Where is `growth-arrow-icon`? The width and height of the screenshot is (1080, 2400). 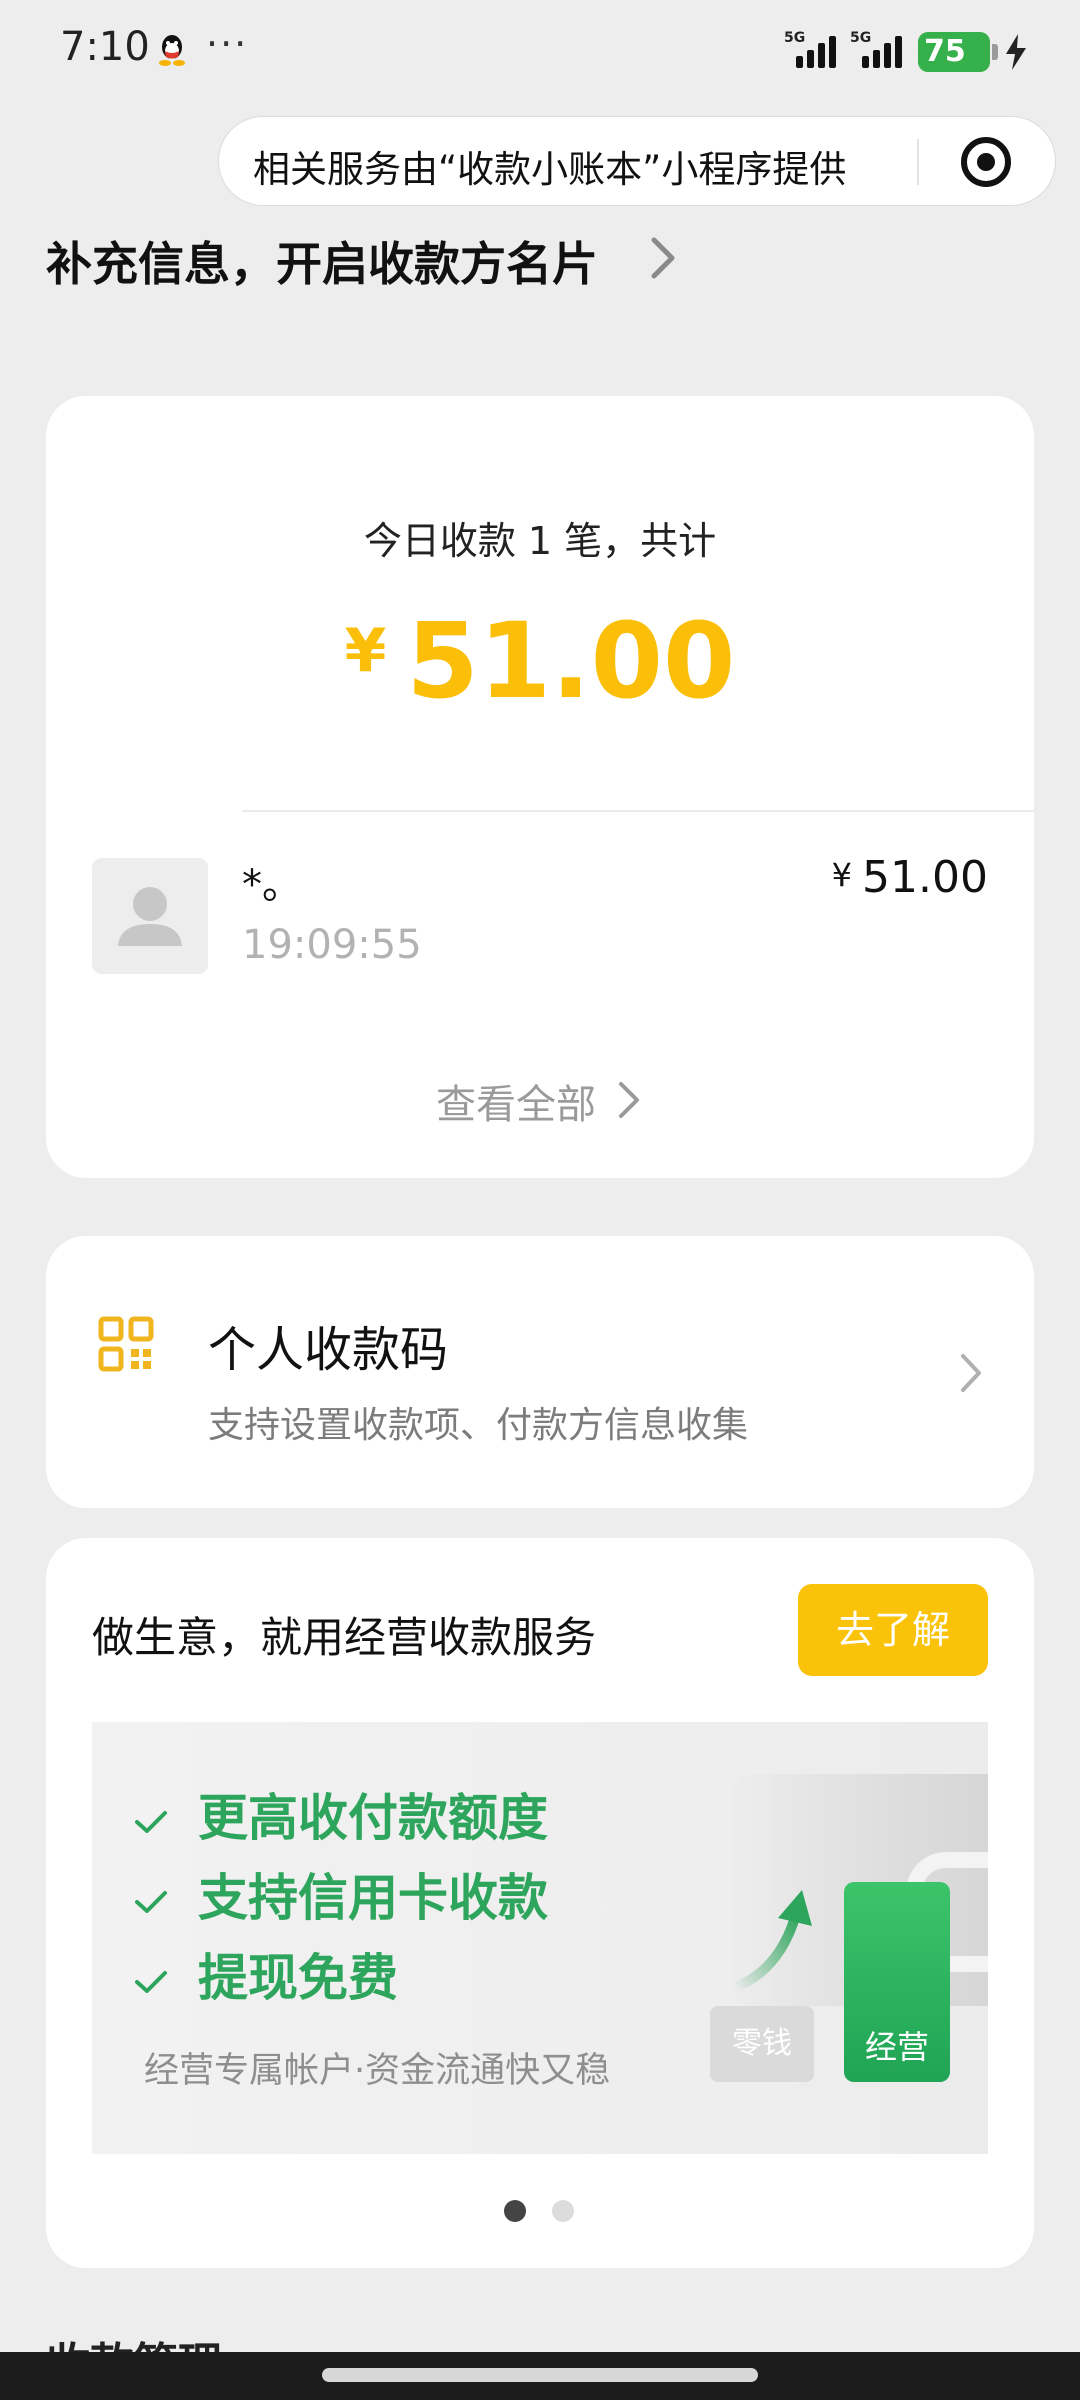
growth-arrow-icon is located at coordinates (770, 1941).